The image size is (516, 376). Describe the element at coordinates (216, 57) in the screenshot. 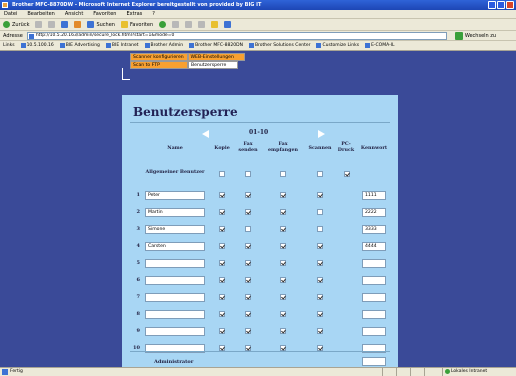

I see `nav-web-settings: WEB-Einstellungen` at that location.